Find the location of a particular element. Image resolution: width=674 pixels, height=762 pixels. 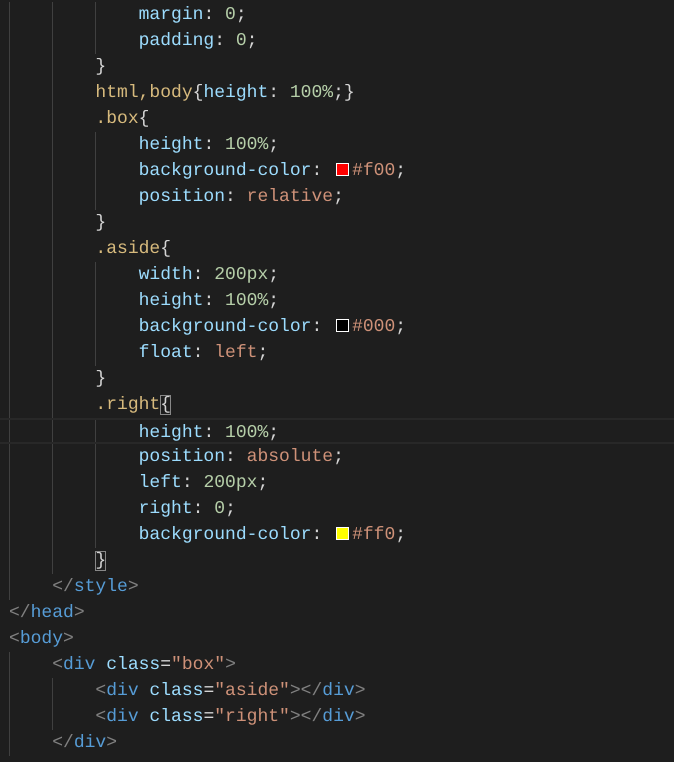

code-text: padding: 0; is located at coordinates (198, 41).